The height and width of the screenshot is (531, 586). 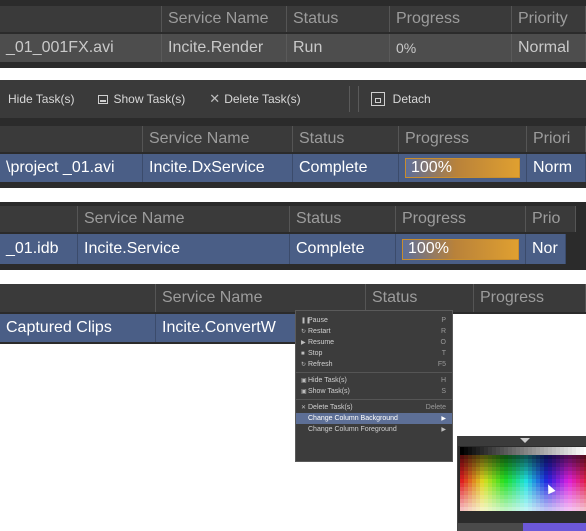 I want to click on menu-item-label: Restart, so click(x=319, y=331).